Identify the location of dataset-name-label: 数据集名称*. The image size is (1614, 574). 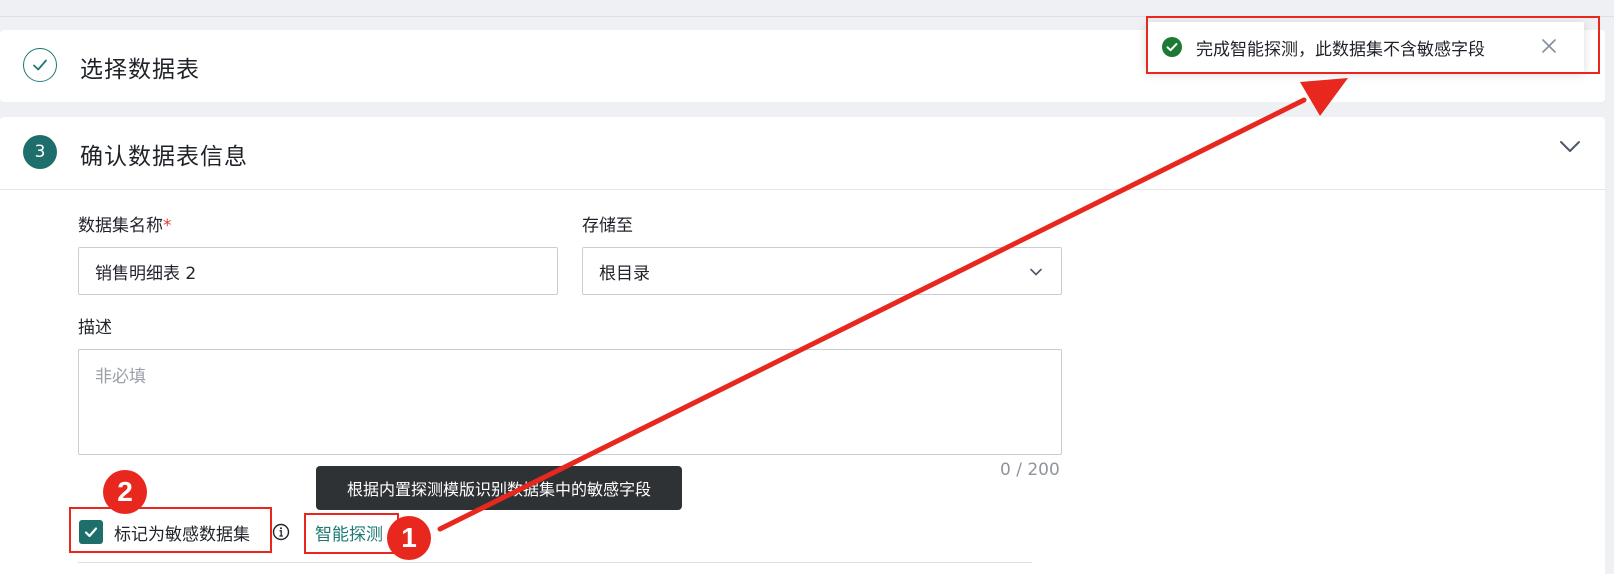
(125, 226).